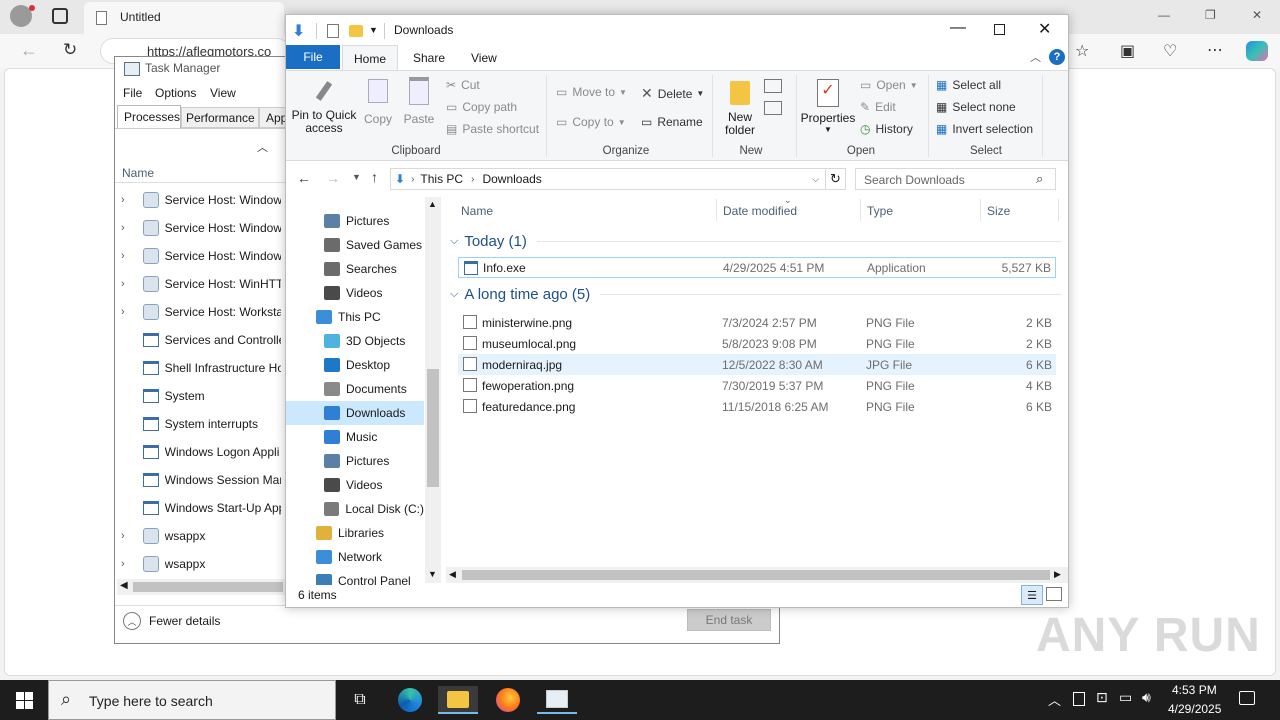 This screenshot has width=1280, height=720. I want to click on details-view-button: ☰, so click(1032, 595).